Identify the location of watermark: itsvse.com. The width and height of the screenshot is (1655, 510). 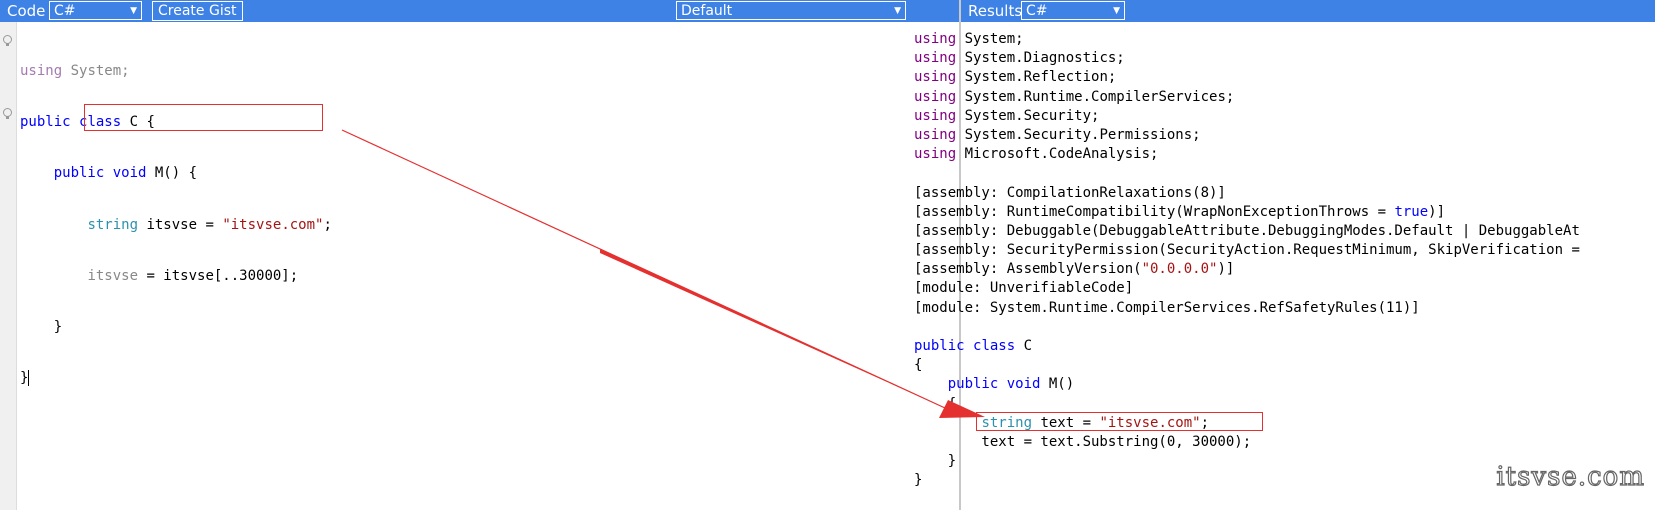
(1570, 476).